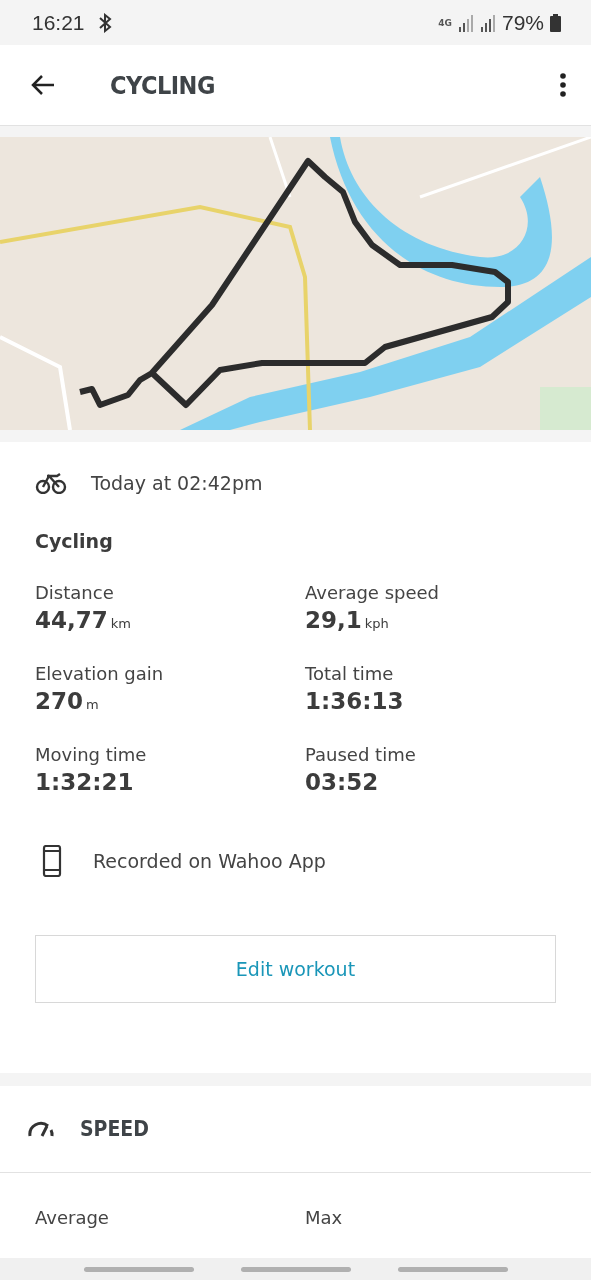  I want to click on bicycle-icon, so click(51, 483).